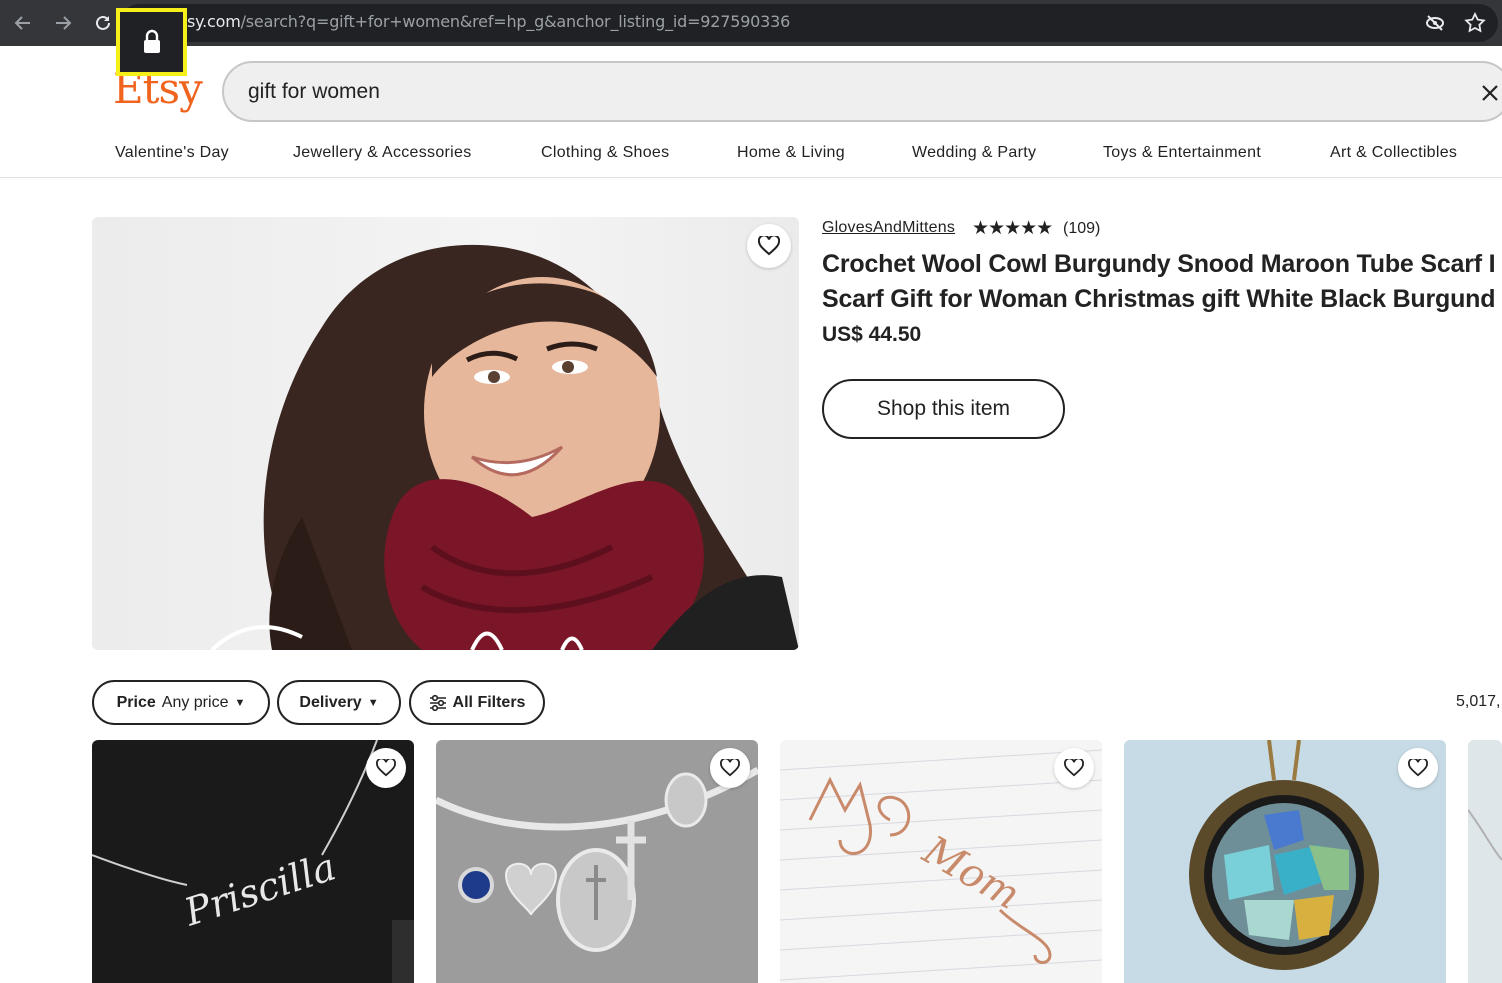 This screenshot has height=983, width=1502. I want to click on all-filters-label: All Filters, so click(489, 702).